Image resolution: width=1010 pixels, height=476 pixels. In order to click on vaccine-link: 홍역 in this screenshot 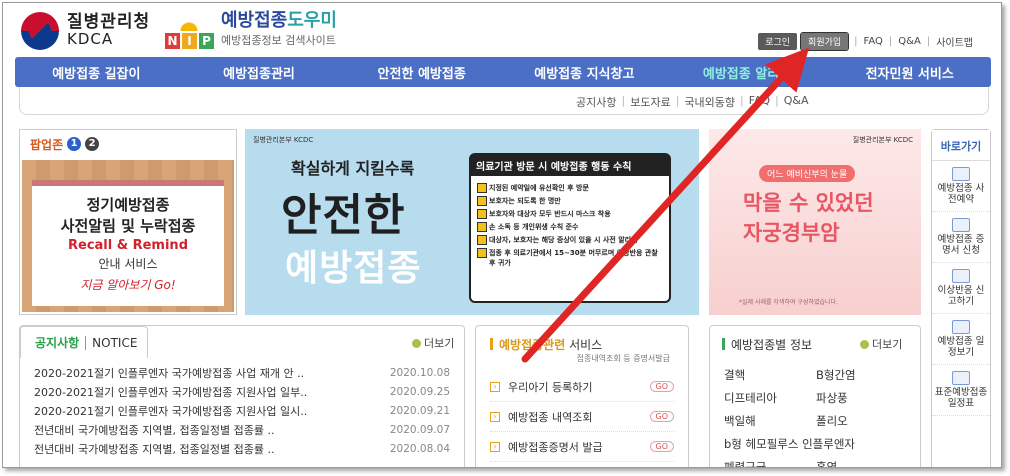, I will do `click(862, 461)`.